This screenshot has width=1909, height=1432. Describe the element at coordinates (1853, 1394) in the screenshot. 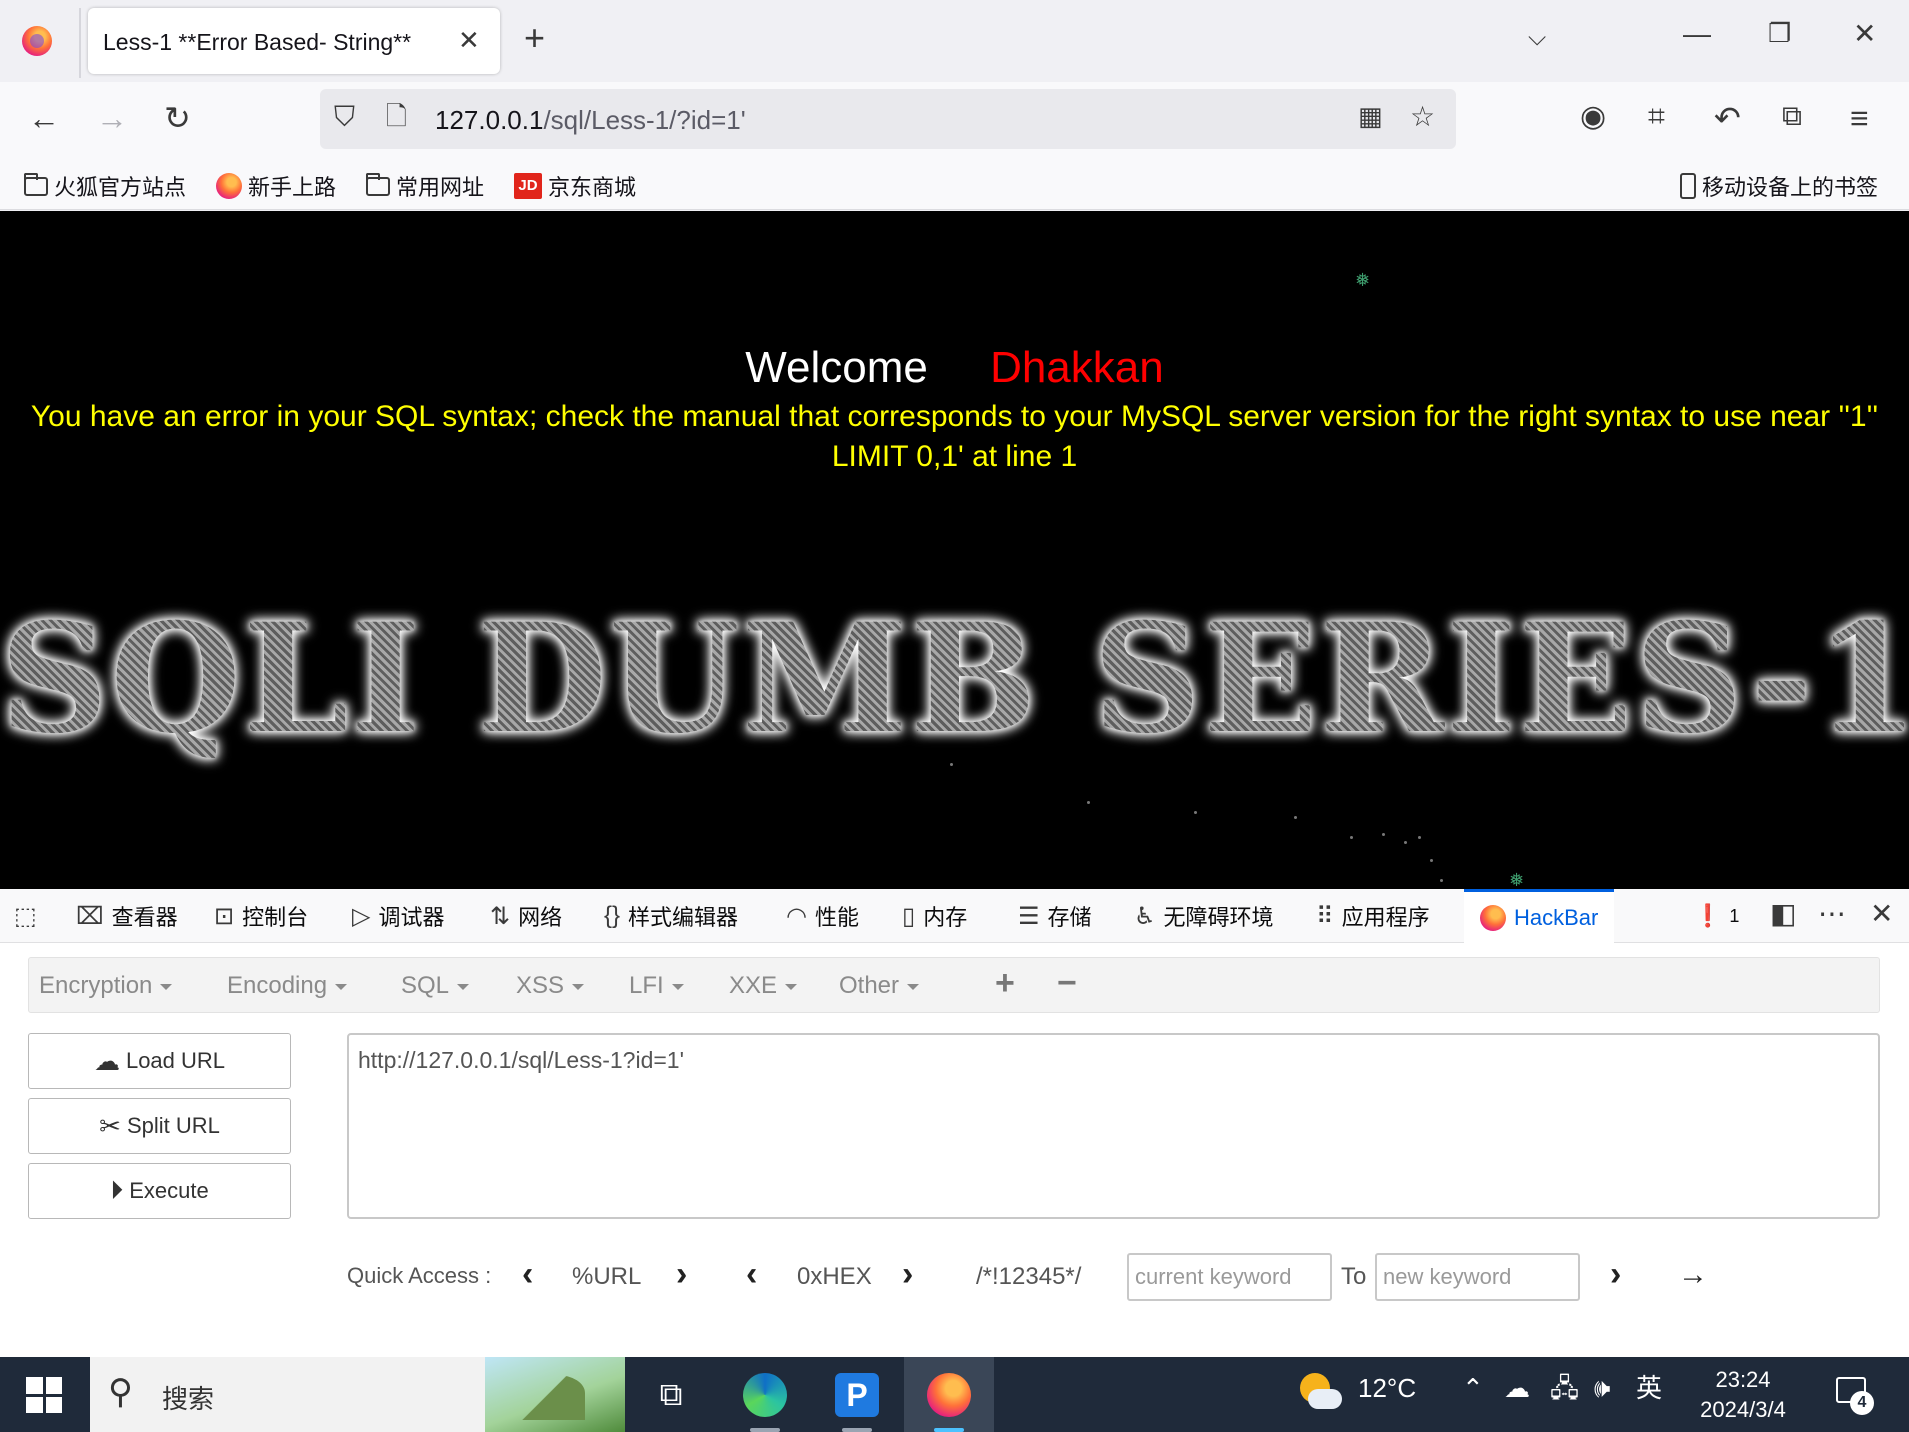

I see `notification-center: 4` at that location.